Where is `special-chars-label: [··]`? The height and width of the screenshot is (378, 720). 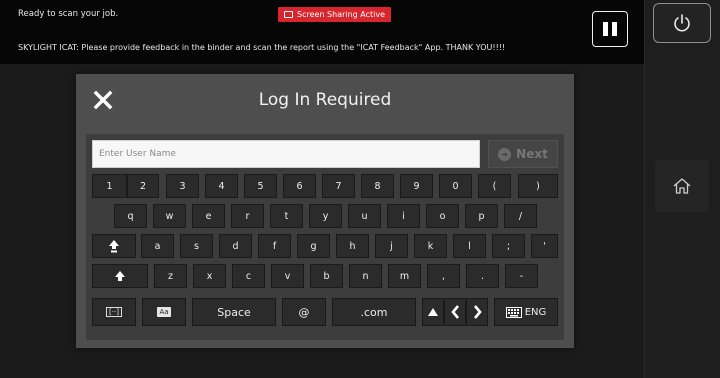
special-chars-label: [··] is located at coordinates (114, 312).